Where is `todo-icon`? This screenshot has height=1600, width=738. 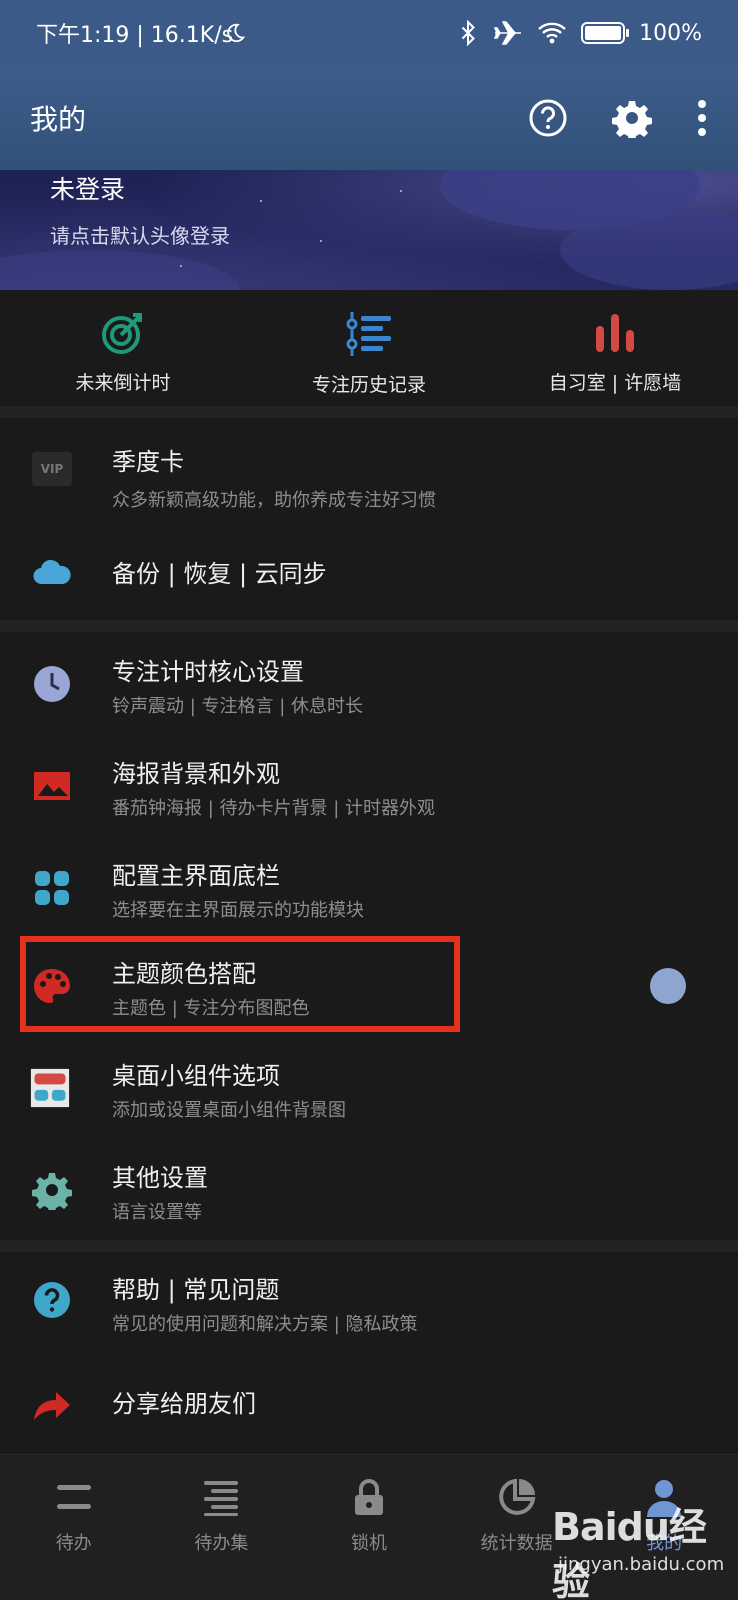
todo-icon is located at coordinates (73, 1497).